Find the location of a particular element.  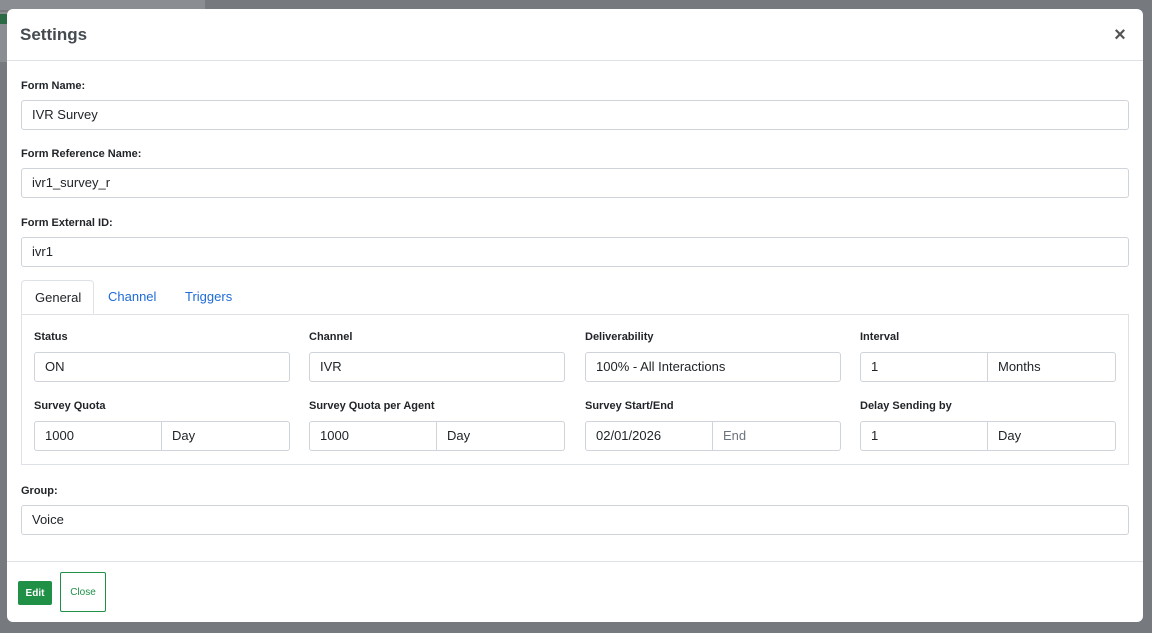

status-select: ON is located at coordinates (162, 367).